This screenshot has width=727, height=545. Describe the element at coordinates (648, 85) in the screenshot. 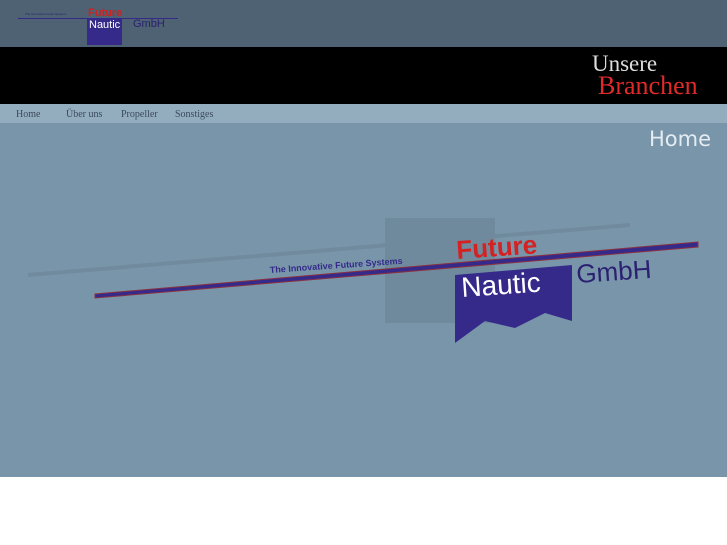

I see `banner-line2: Branchen` at that location.